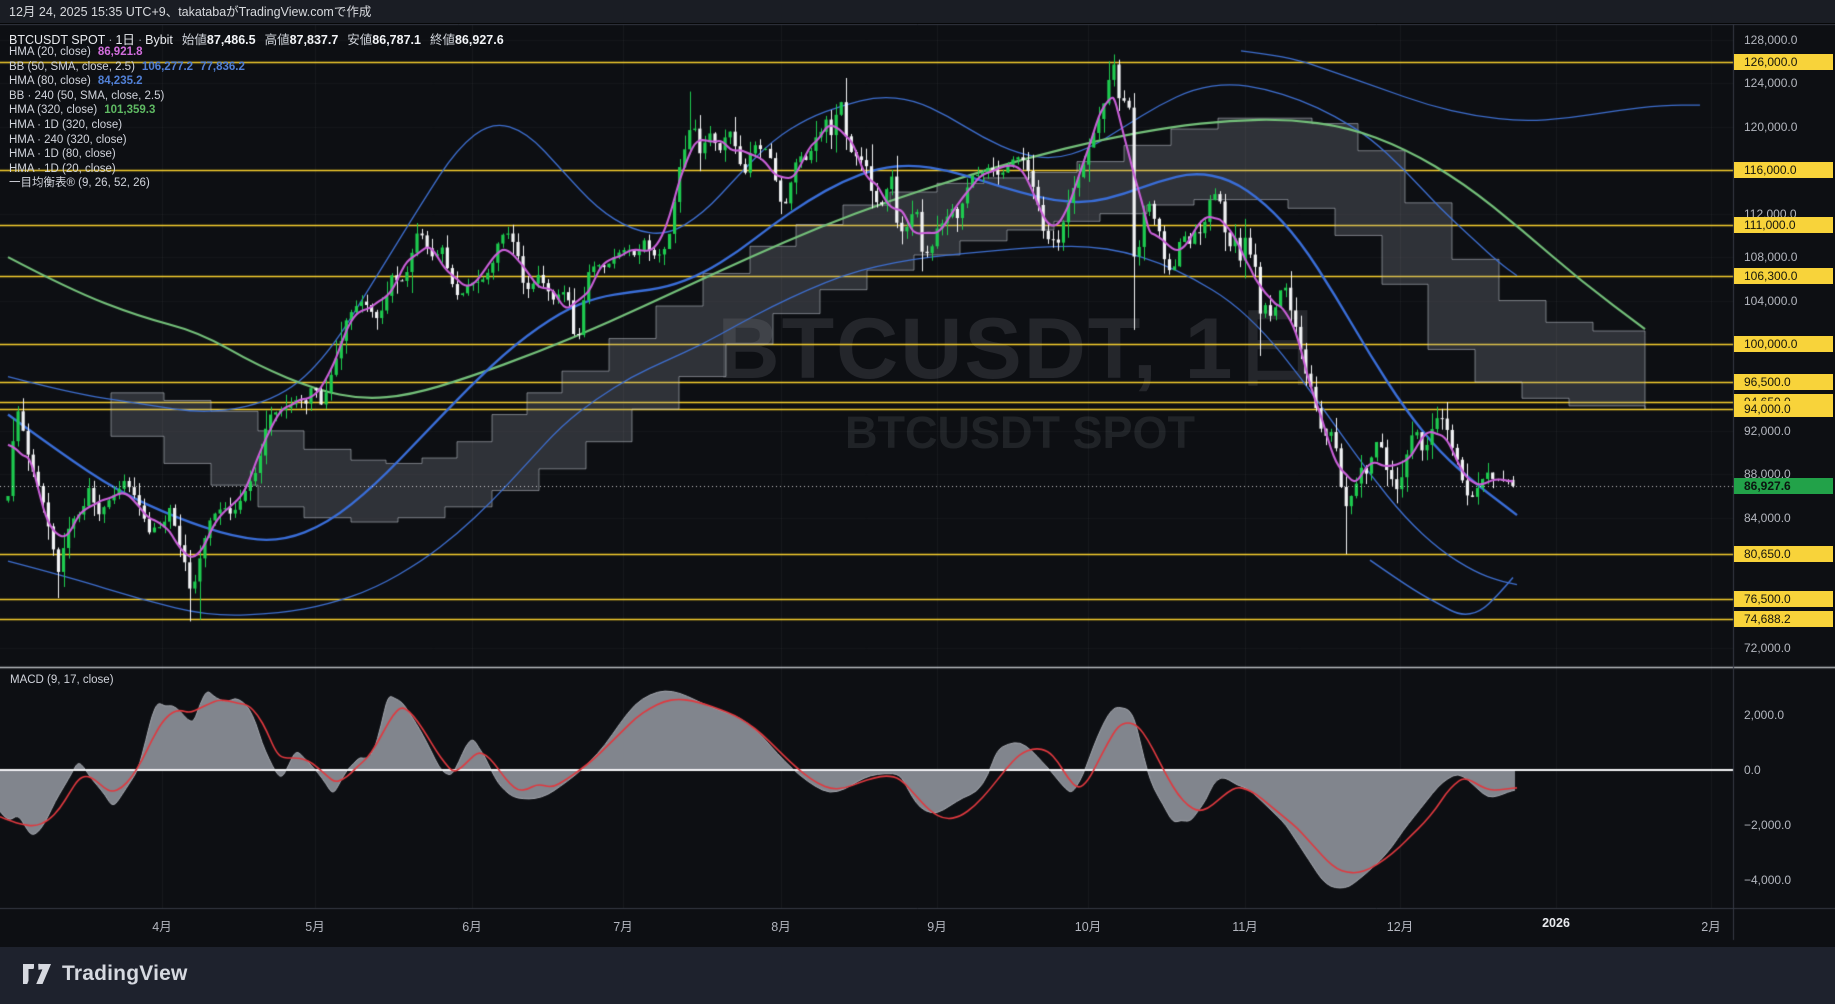  I want to click on legend-row-7: HMA · 1D (80, close), so click(256, 154).